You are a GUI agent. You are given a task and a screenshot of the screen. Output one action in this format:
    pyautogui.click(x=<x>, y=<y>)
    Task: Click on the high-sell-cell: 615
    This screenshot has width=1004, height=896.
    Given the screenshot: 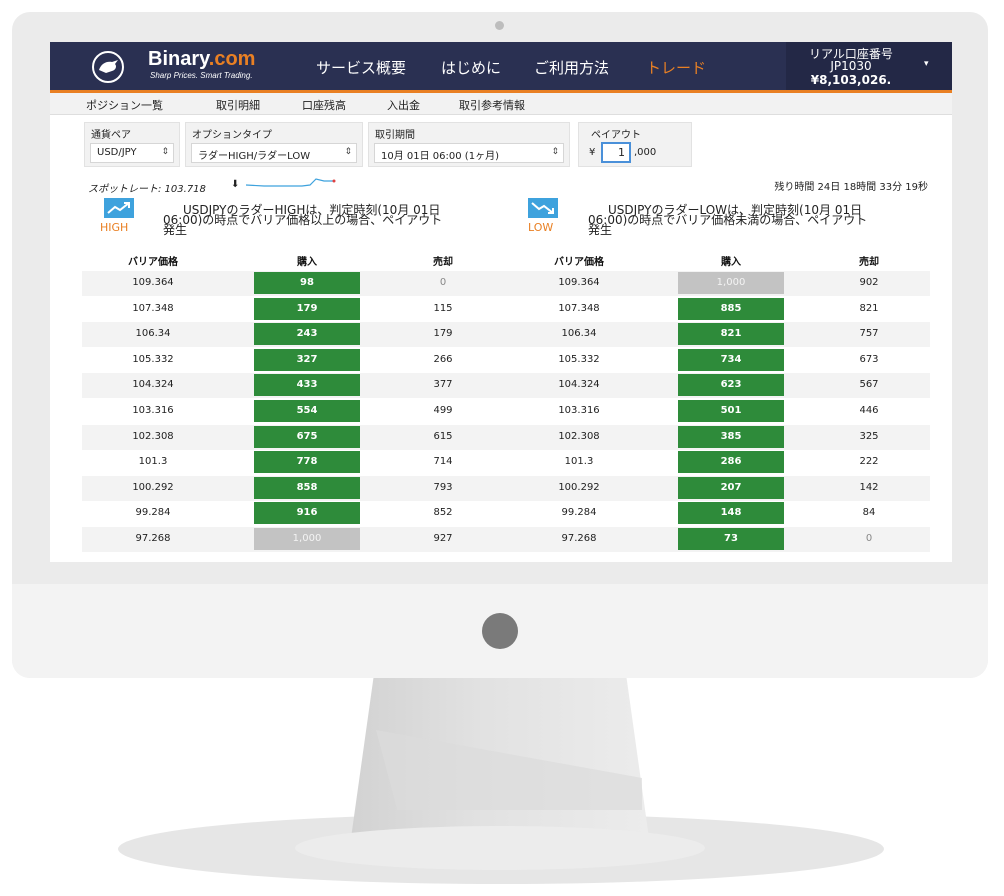 What is the action you would take?
    pyautogui.click(x=443, y=436)
    